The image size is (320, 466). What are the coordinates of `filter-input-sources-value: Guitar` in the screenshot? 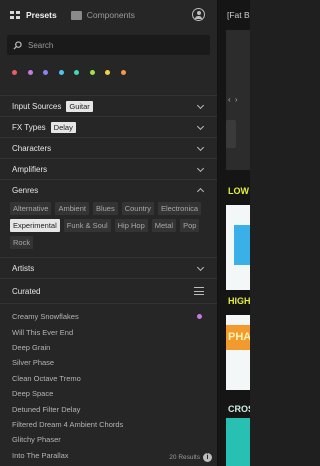 It's located at (79, 106).